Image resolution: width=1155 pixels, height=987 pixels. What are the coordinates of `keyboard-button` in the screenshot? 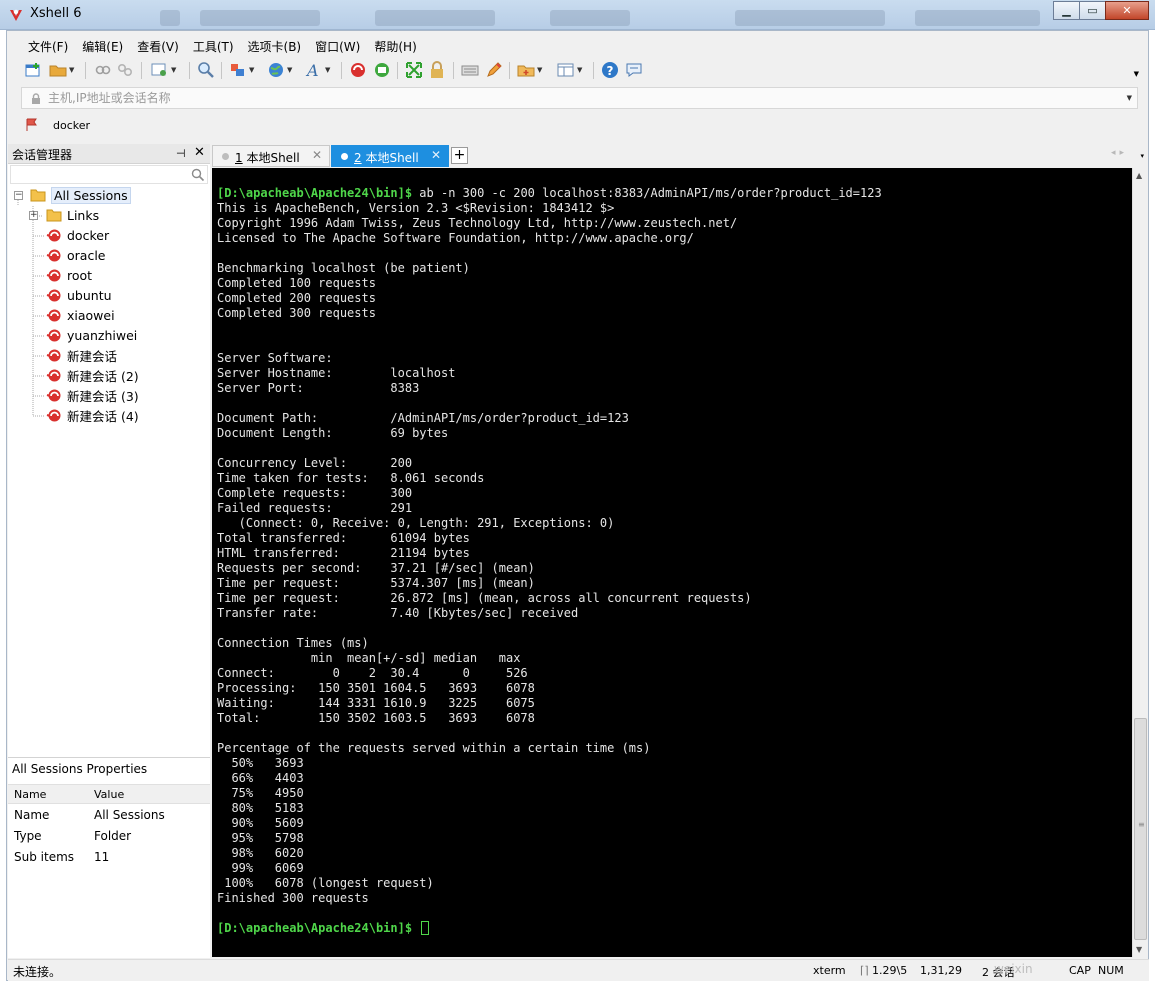 It's located at (470, 70).